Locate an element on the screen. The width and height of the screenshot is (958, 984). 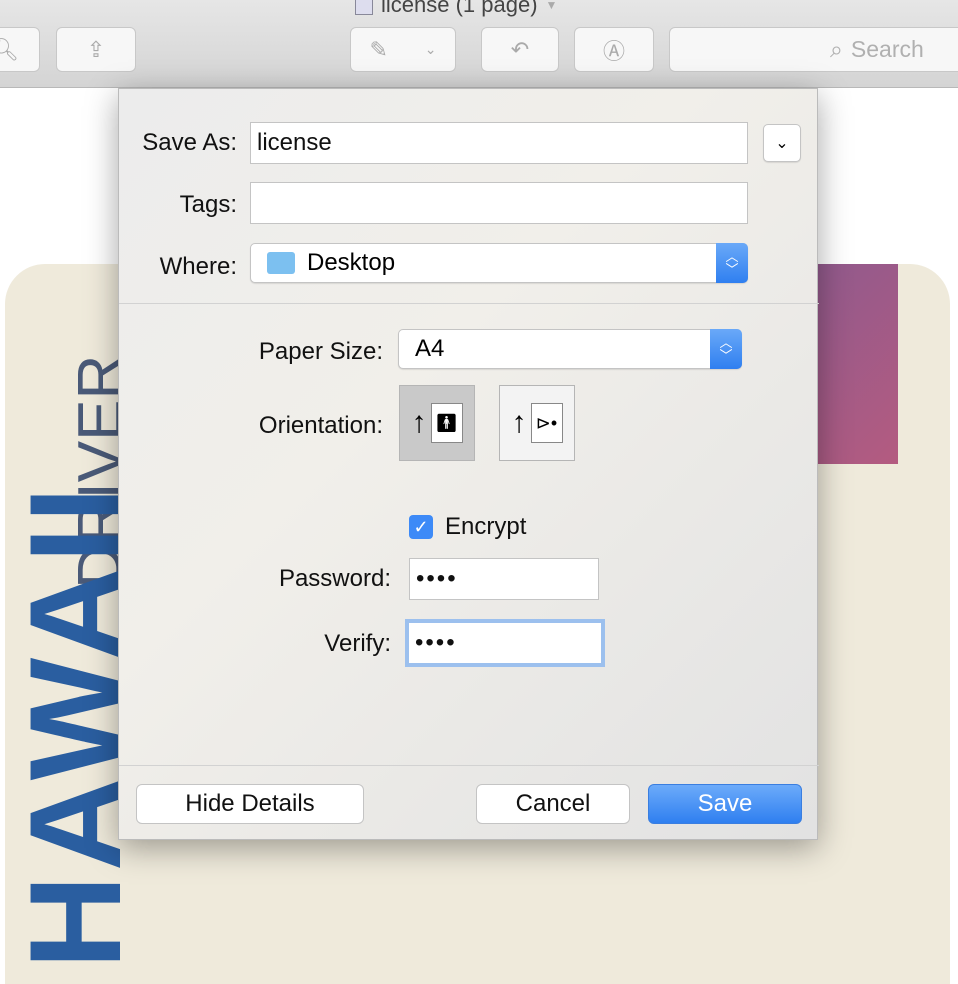
portrait-person-icon: 🚹︎ is located at coordinates (446, 423).